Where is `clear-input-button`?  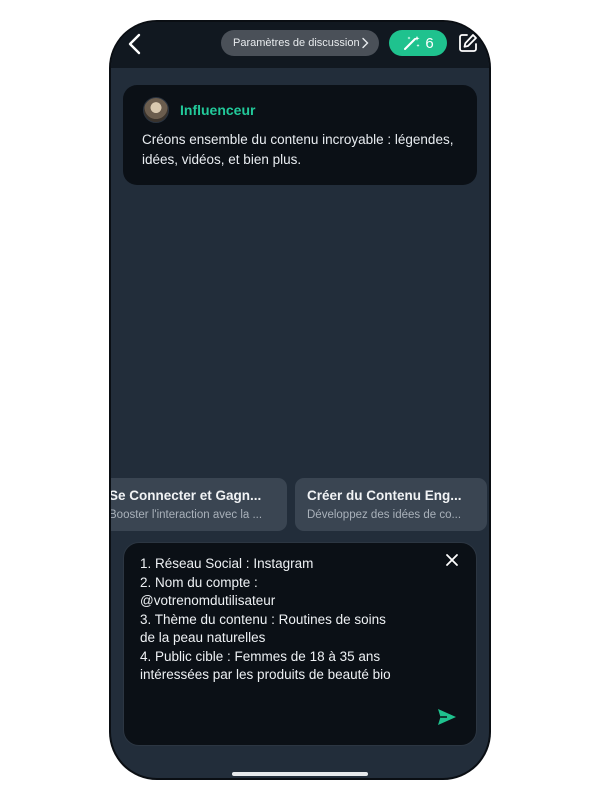 clear-input-button is located at coordinates (452, 560).